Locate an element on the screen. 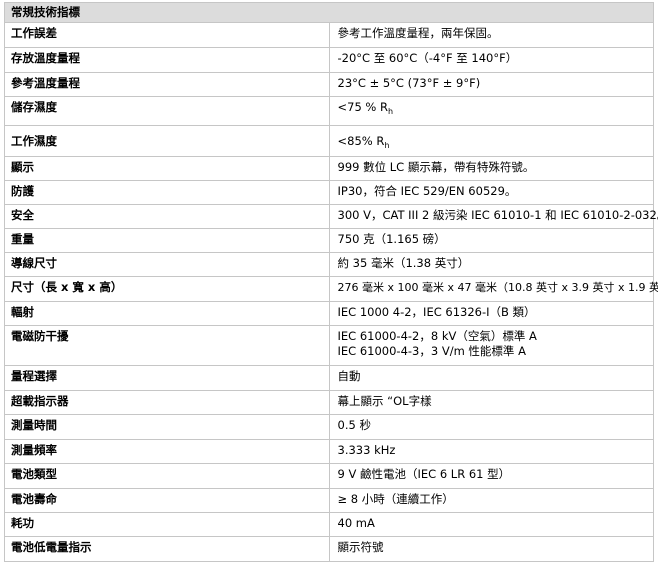 The width and height of the screenshot is (658, 576). table-row: 超載指示器 幕上顯示 “OL字樣 is located at coordinates (329, 402).